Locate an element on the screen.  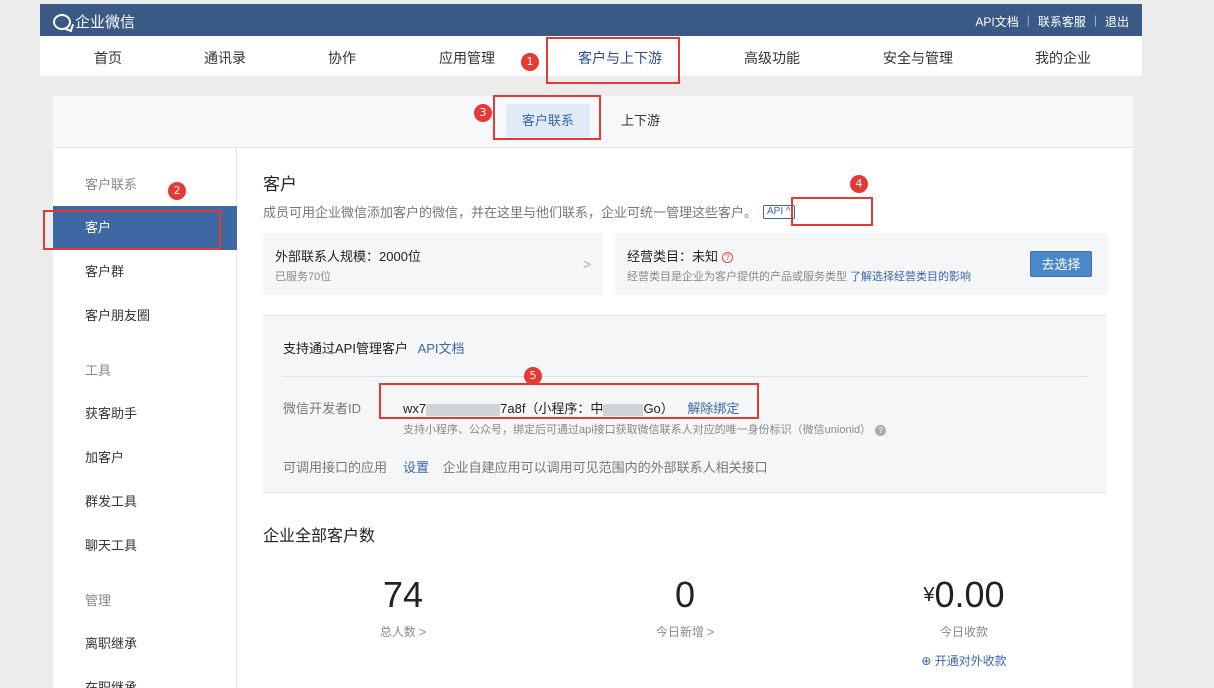
stat-today-income-label: 今日收款 is located at coordinates (963, 632).